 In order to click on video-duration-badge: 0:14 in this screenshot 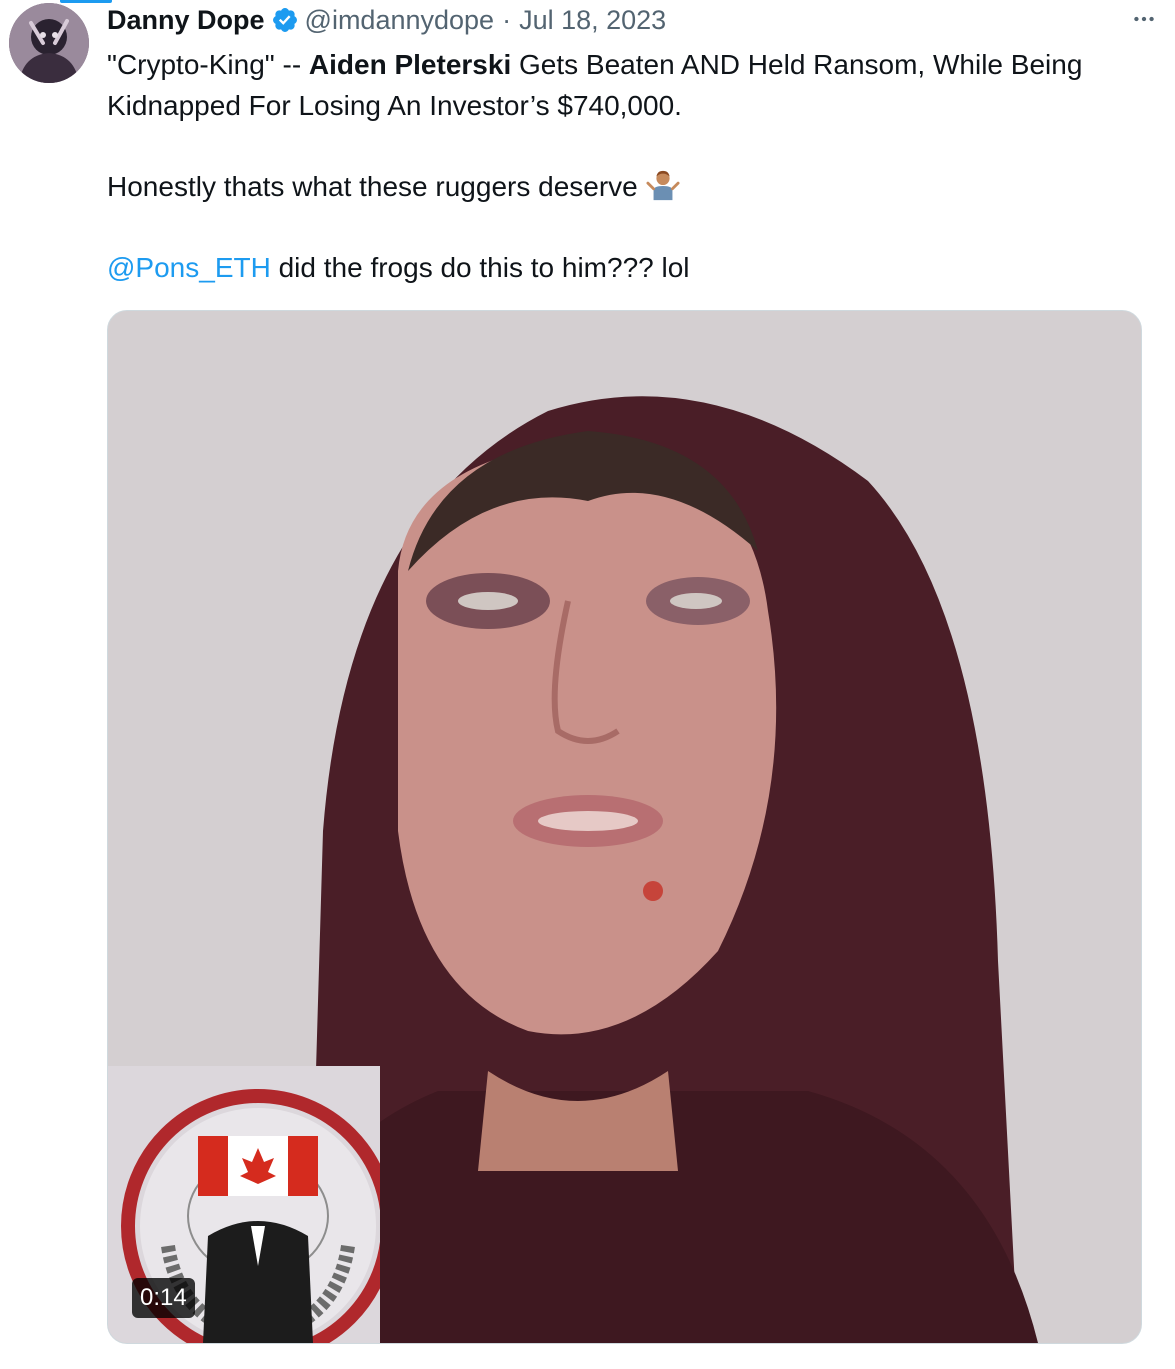, I will do `click(163, 1298)`.